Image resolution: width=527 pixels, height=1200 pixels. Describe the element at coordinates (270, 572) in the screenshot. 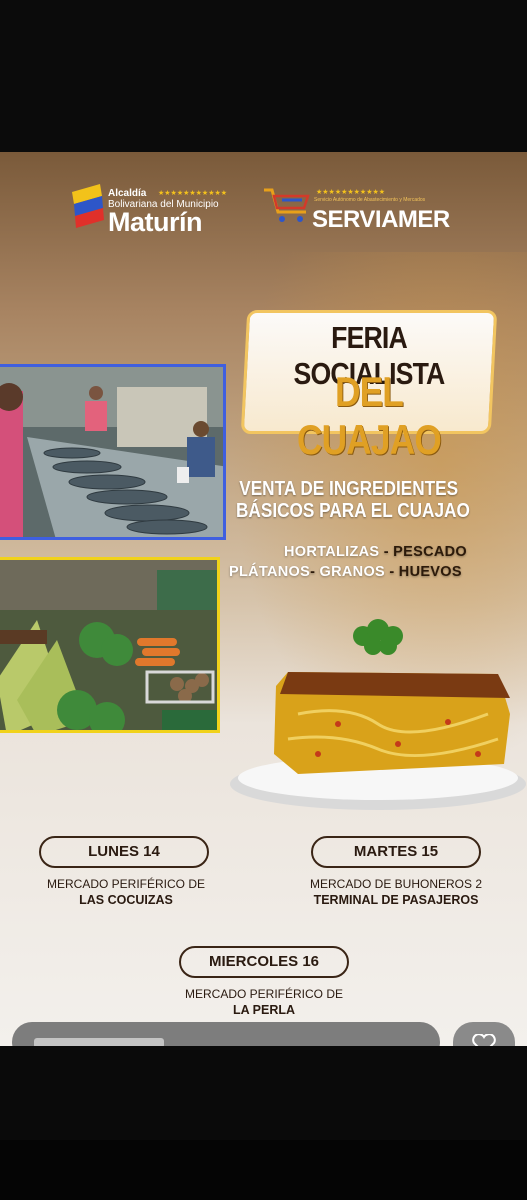

I see `product-platanos: PLÁTANOS` at that location.